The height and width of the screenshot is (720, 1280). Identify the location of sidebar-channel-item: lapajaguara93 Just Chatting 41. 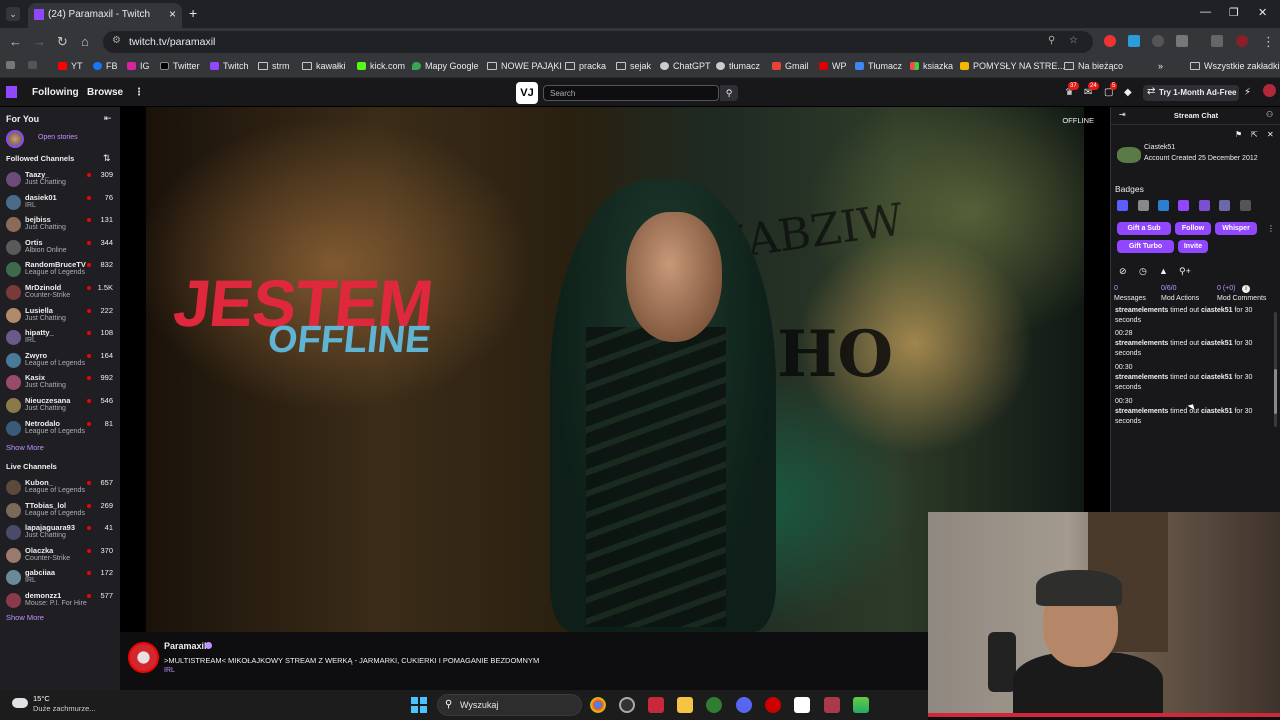
(60, 533).